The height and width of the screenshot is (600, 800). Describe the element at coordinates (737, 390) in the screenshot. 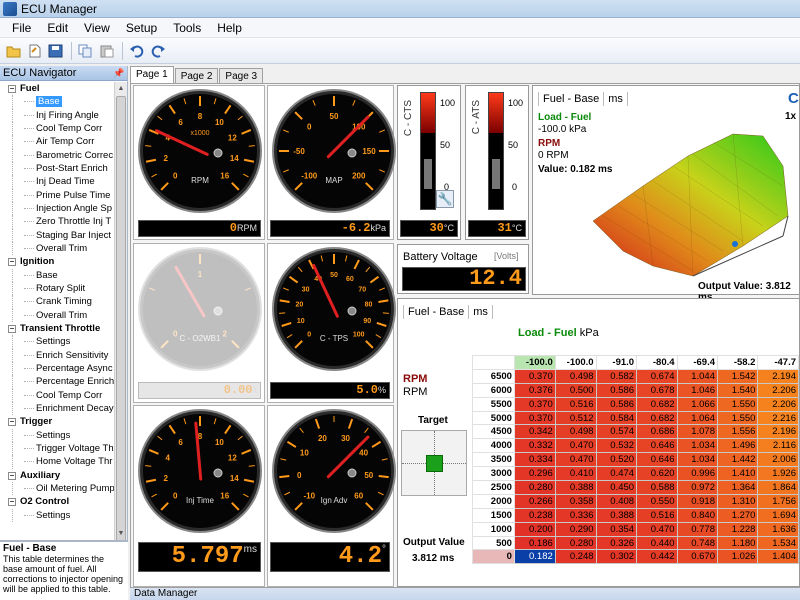

I see `table-cell: 1.540` at that location.